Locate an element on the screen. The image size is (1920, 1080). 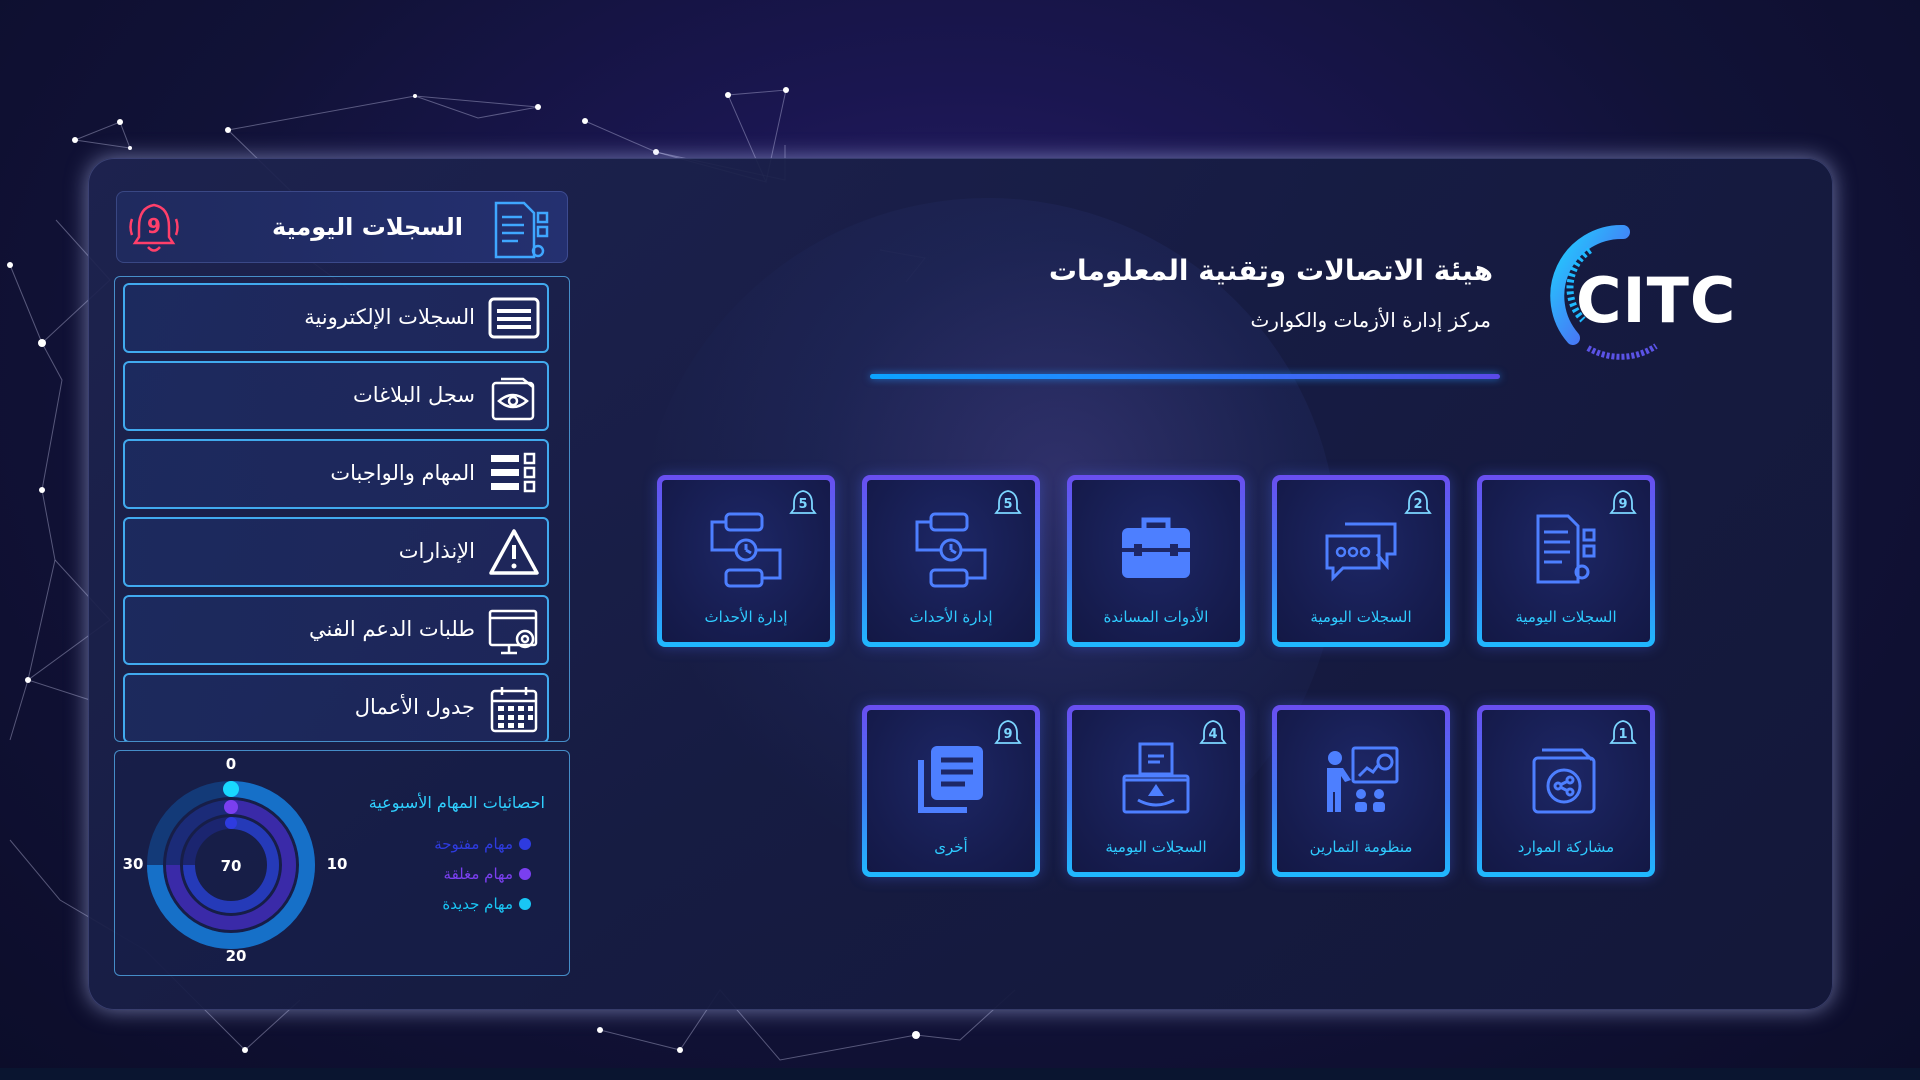
warning-icon is located at coordinates (514, 552).